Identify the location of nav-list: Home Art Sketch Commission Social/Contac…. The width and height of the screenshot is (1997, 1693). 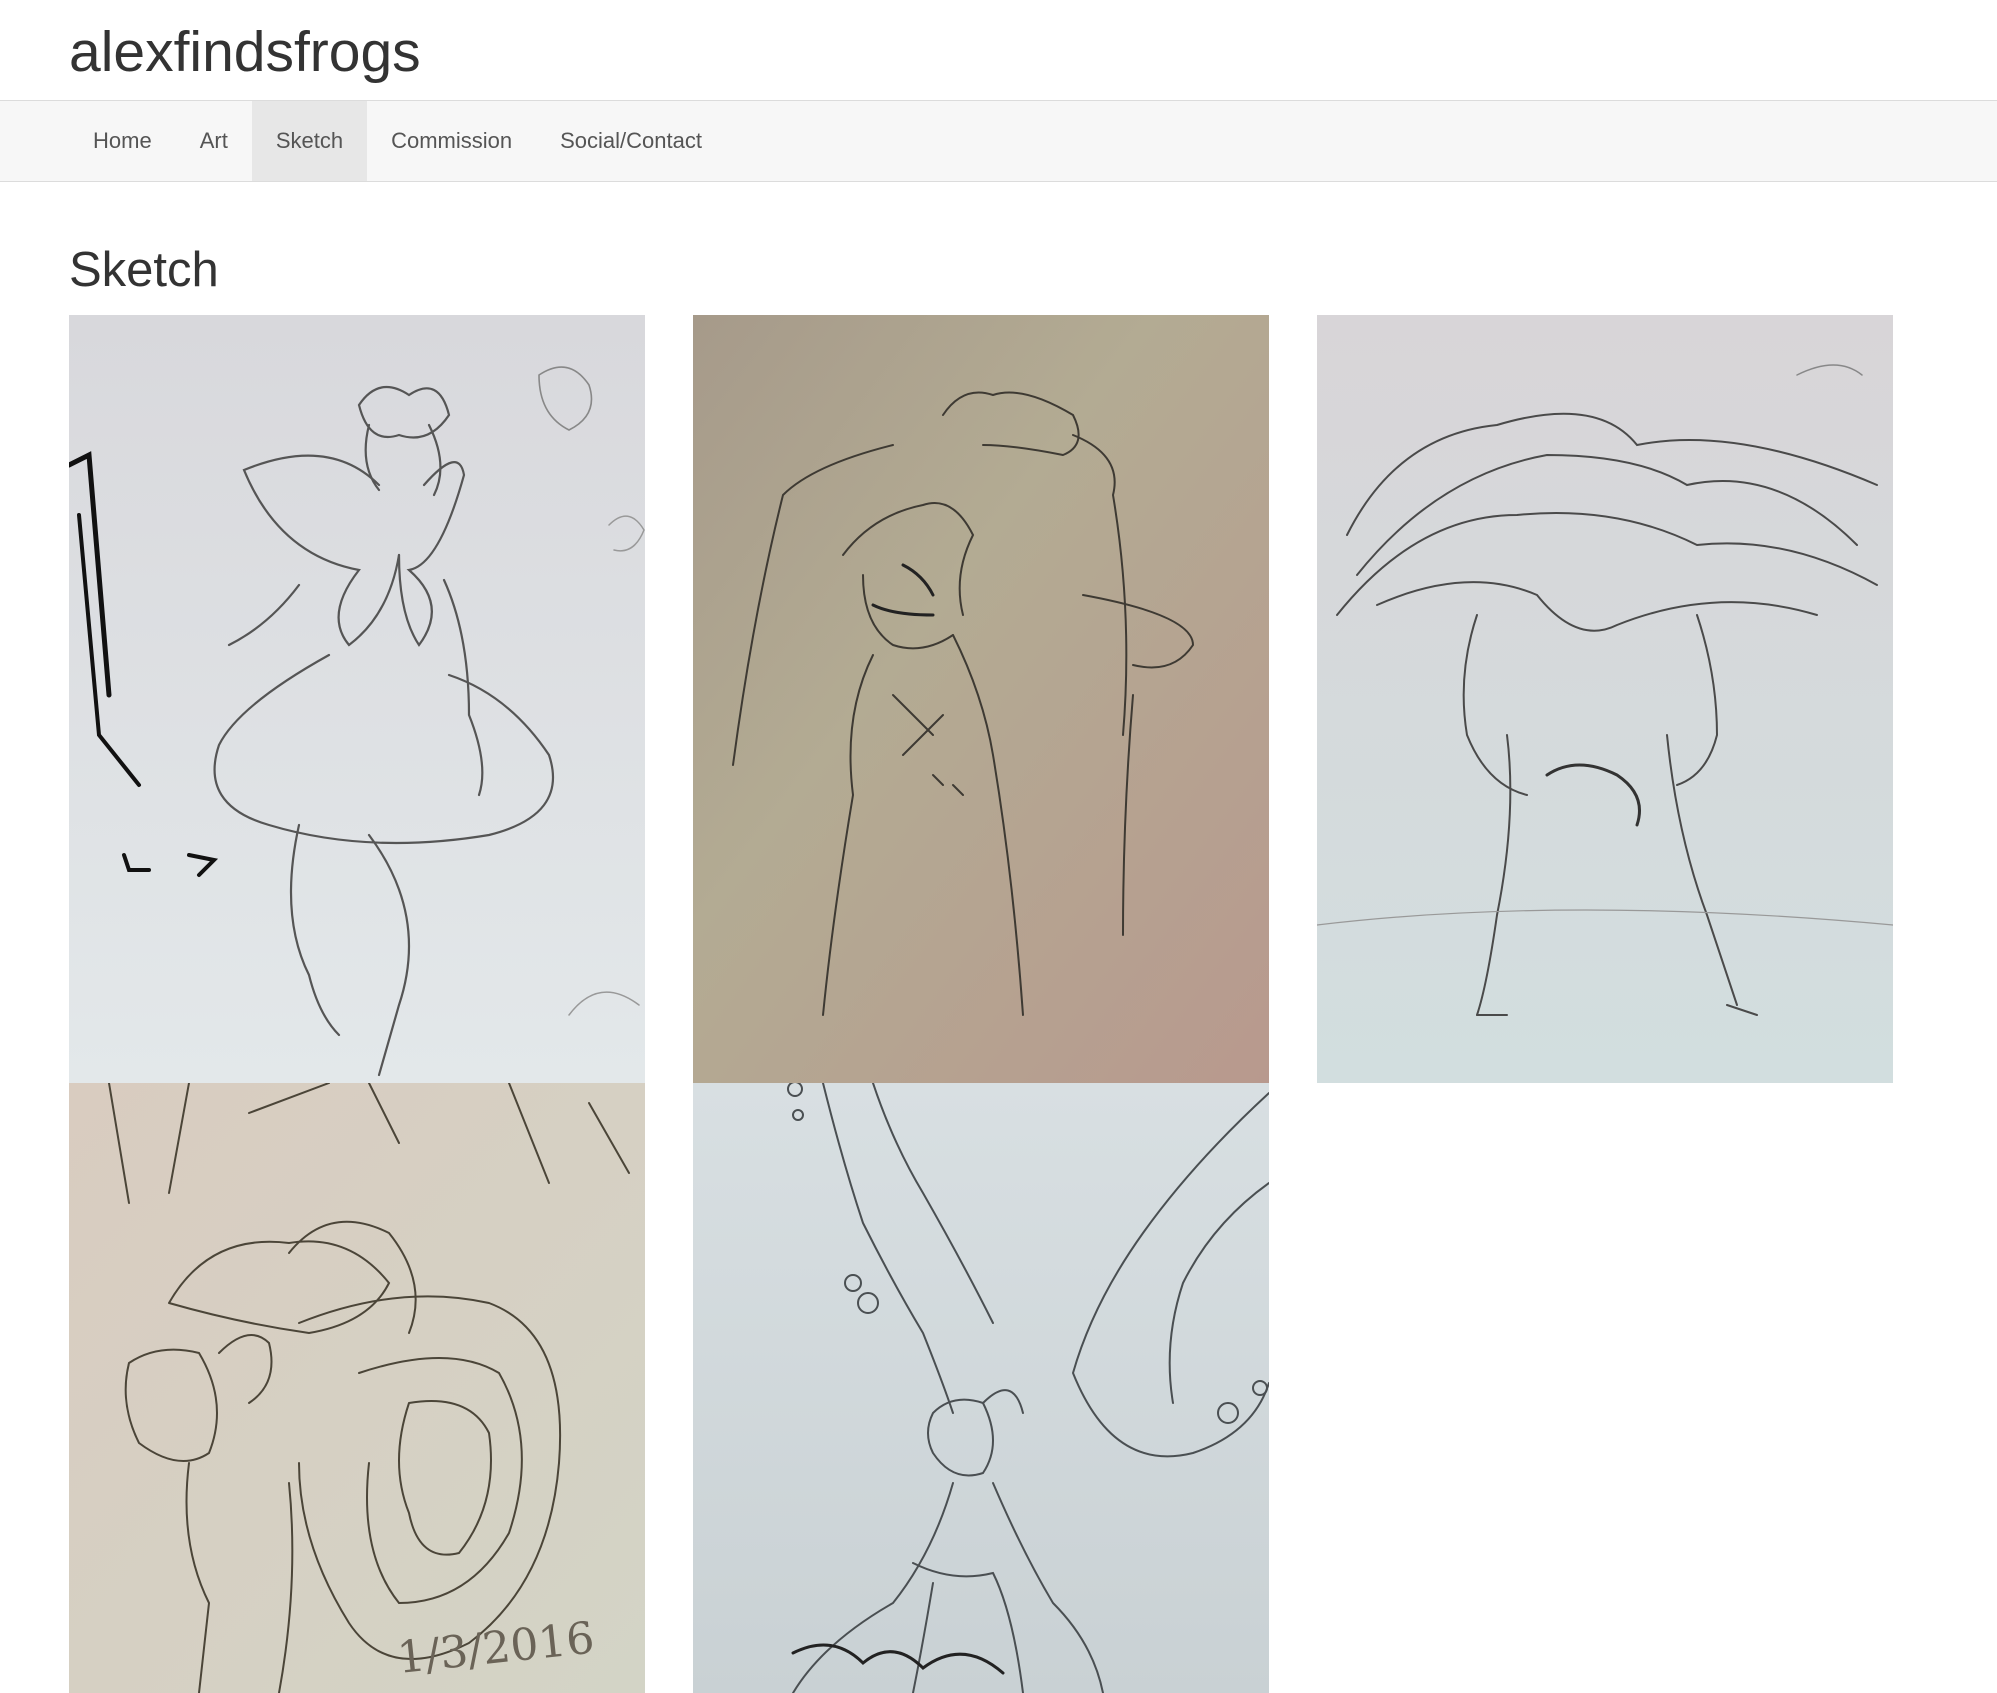
(397, 141).